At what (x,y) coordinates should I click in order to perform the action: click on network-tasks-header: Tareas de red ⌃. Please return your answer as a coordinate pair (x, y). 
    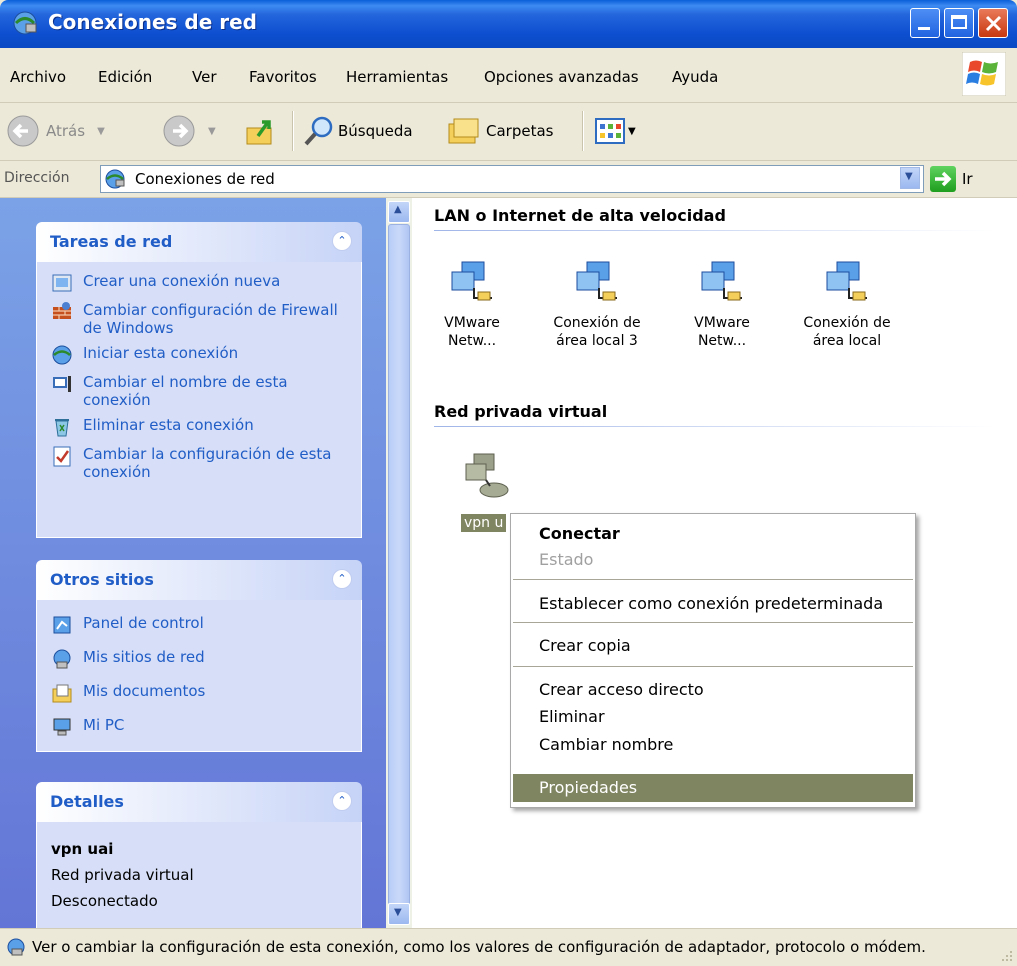
    Looking at the image, I should click on (199, 242).